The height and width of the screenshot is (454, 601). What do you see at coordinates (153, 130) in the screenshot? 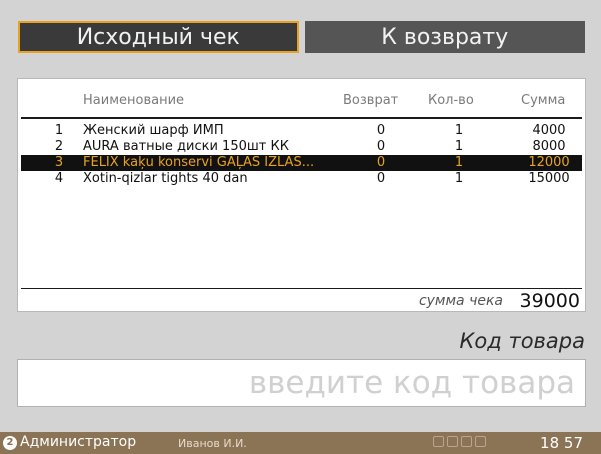
I see `row-name: Женский шарф ИМП` at bounding box center [153, 130].